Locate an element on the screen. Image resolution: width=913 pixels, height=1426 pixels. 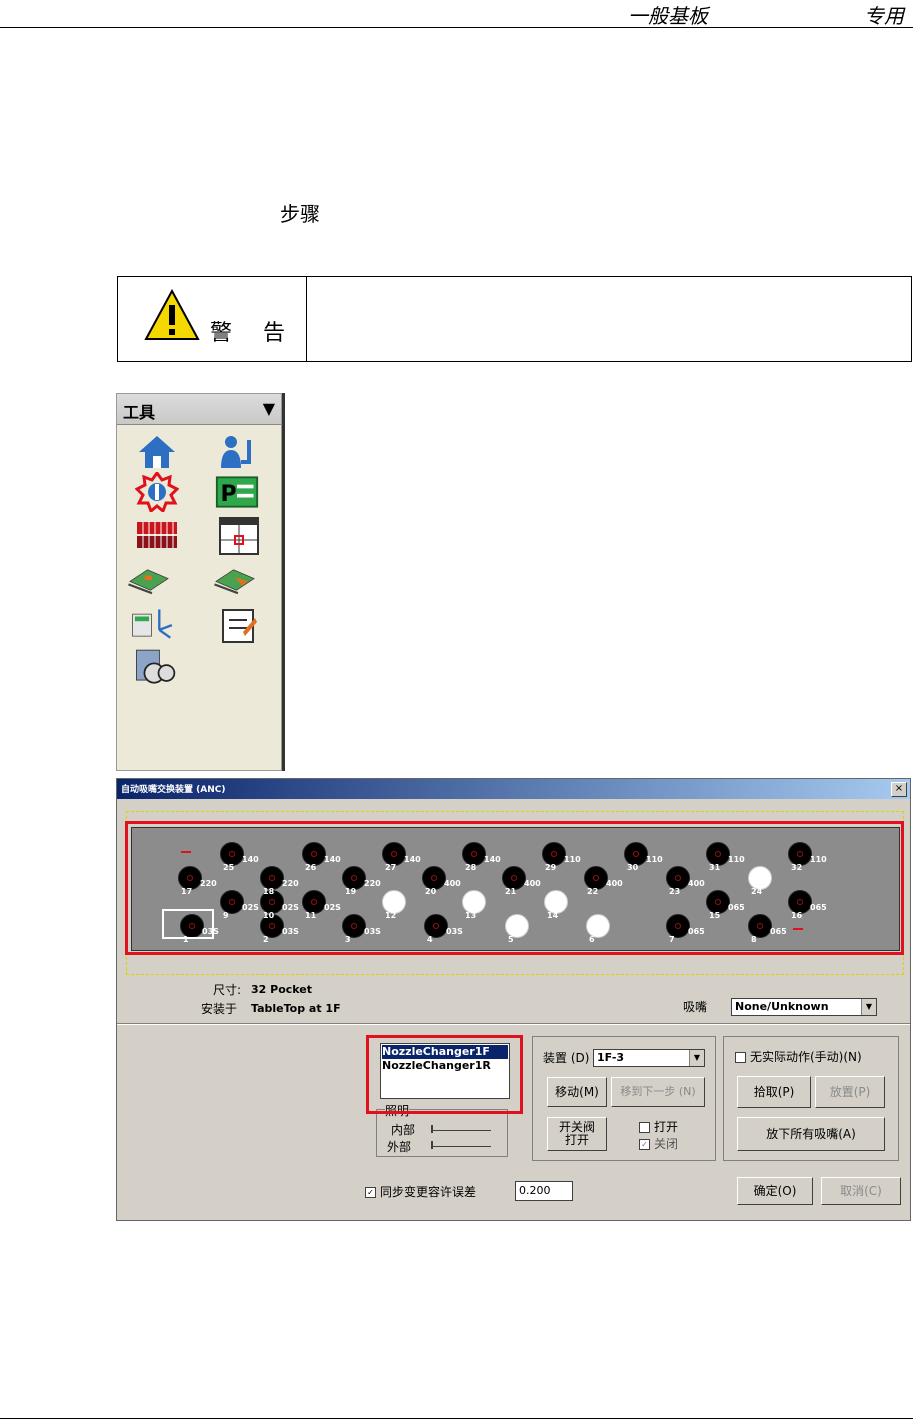
feeder-grid-icon is located at coordinates (157, 536).